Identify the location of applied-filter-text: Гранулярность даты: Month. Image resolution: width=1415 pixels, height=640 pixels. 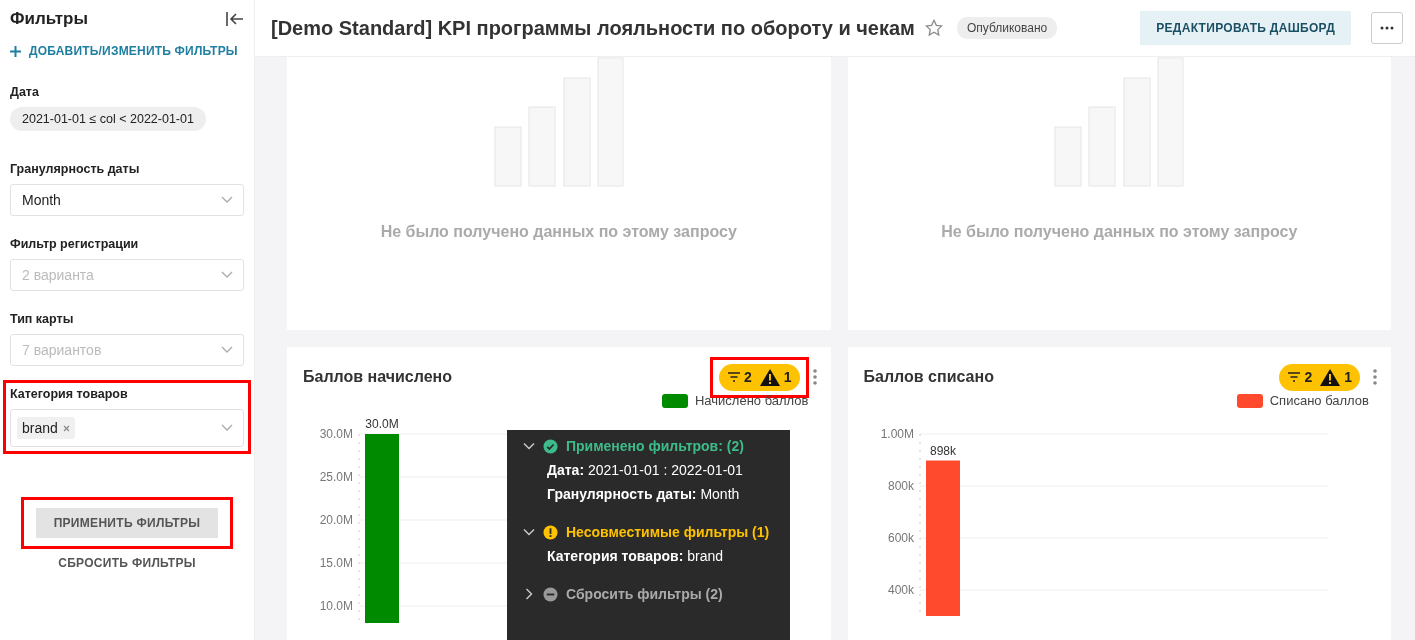
(644, 494).